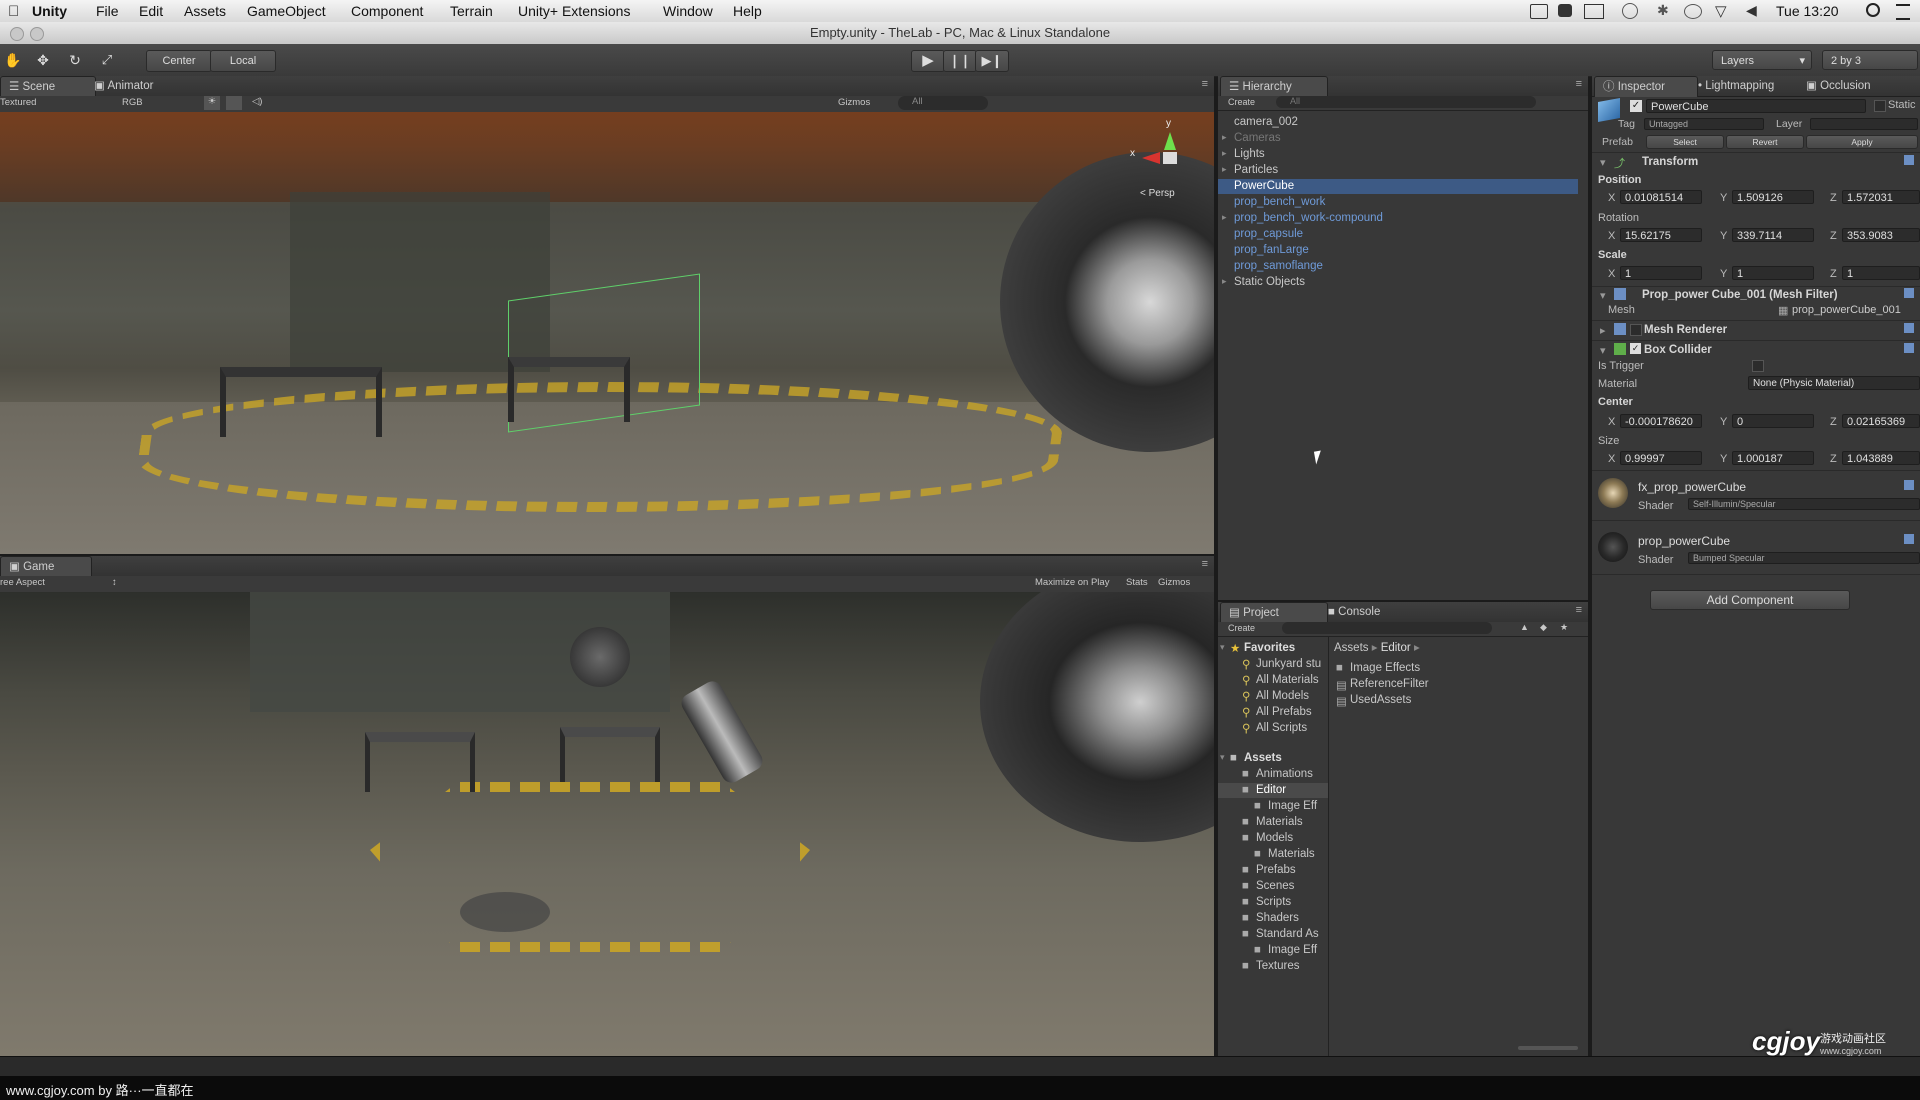 The image size is (1920, 1100). I want to click on render-mode-dropdown: RGB, so click(132, 102).